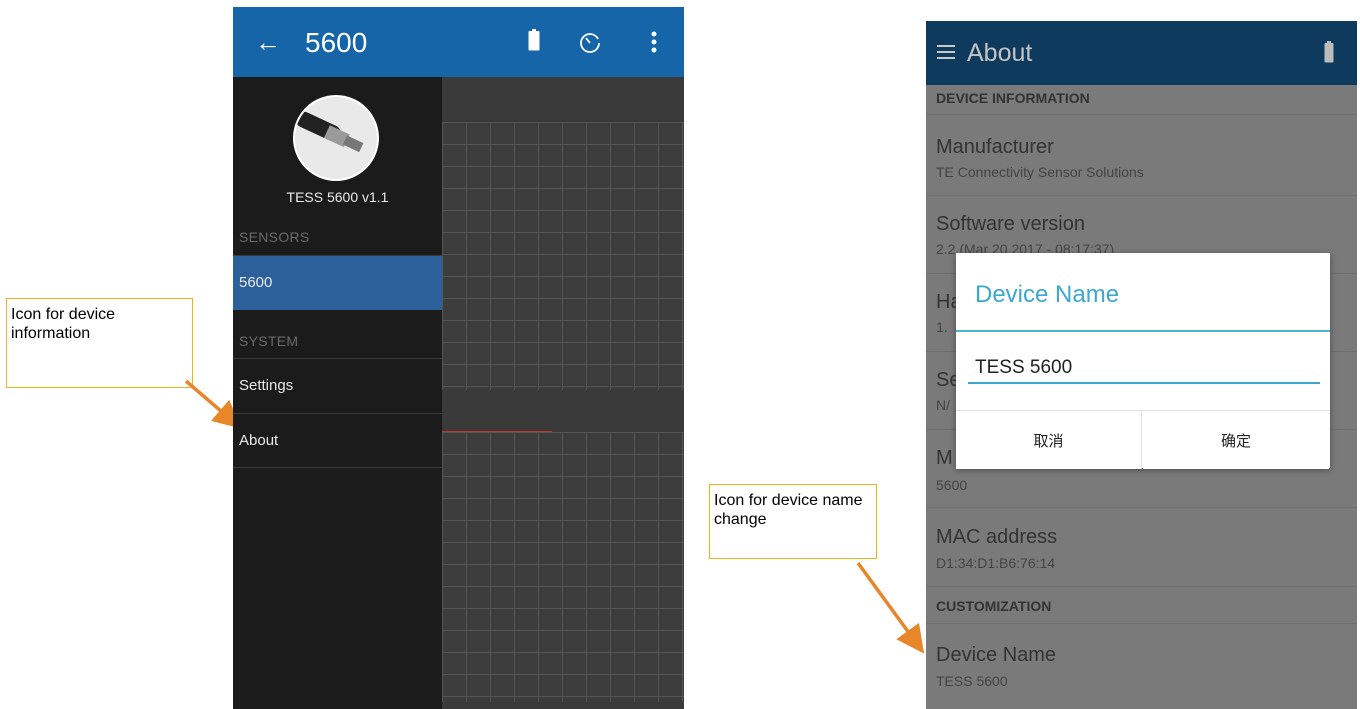 This screenshot has height=709, width=1360. I want to click on mac-address-value: D1:34:D1:B6:76:14, so click(996, 563).